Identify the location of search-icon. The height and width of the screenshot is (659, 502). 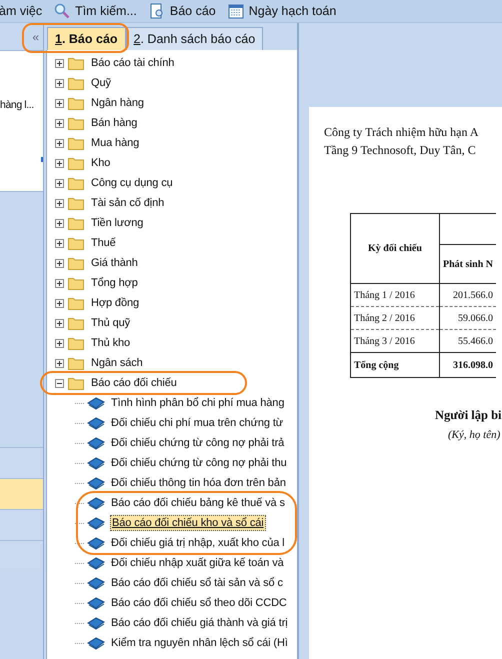
(62, 11).